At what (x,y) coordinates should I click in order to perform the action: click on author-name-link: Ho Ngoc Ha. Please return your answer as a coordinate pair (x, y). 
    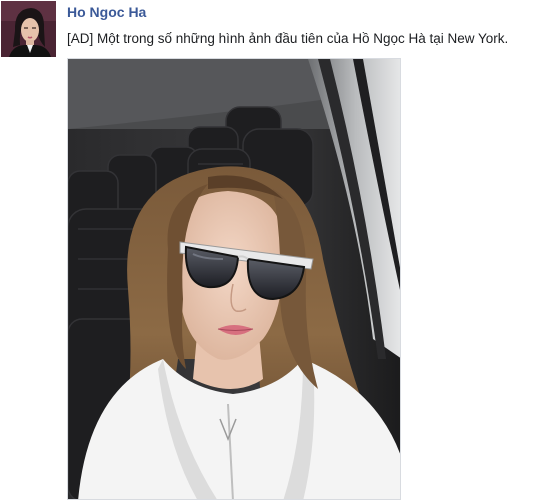
    Looking at the image, I should click on (106, 12).